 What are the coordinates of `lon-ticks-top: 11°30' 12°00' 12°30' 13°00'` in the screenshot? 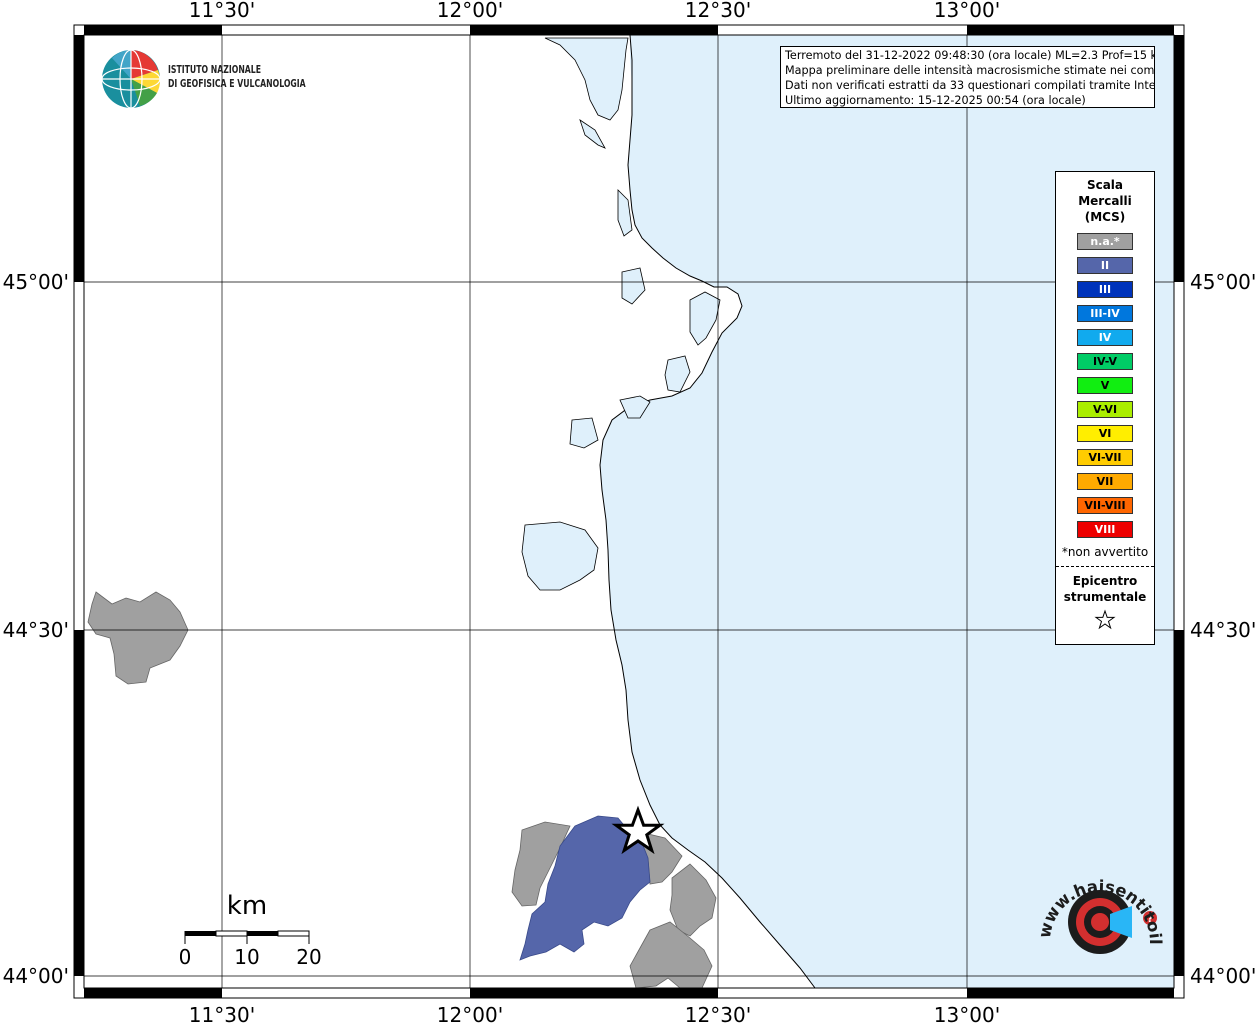 It's located at (594, 11).